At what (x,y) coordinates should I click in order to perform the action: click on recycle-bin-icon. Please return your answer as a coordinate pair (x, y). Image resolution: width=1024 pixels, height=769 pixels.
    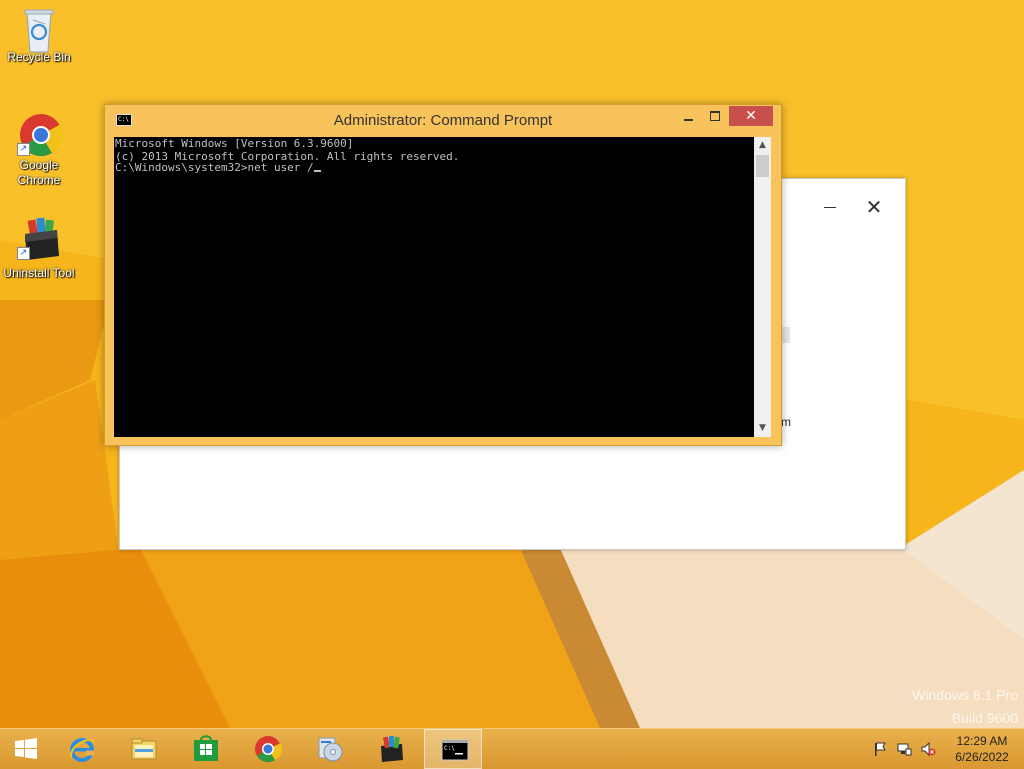
    Looking at the image, I should click on (39, 29).